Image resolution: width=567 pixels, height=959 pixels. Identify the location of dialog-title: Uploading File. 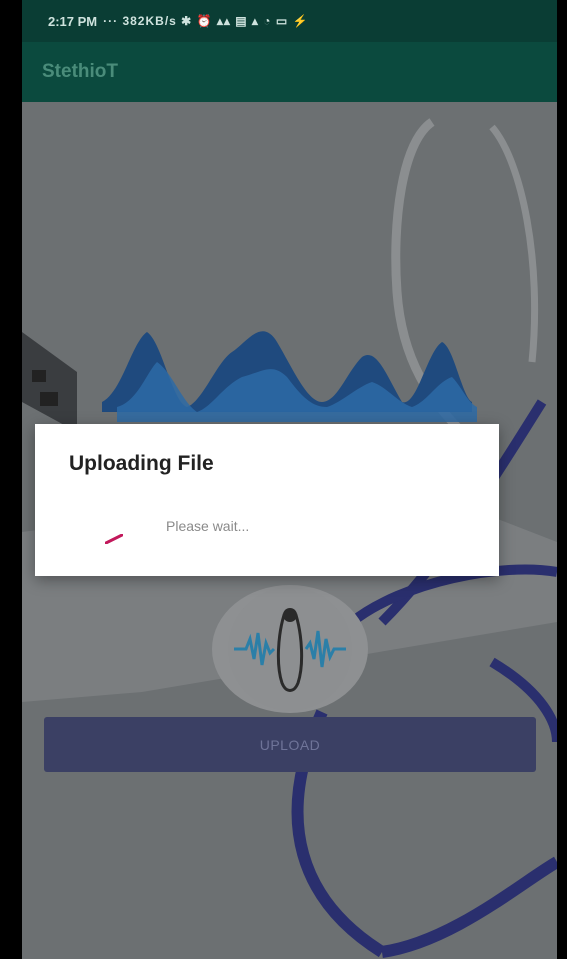
(141, 463).